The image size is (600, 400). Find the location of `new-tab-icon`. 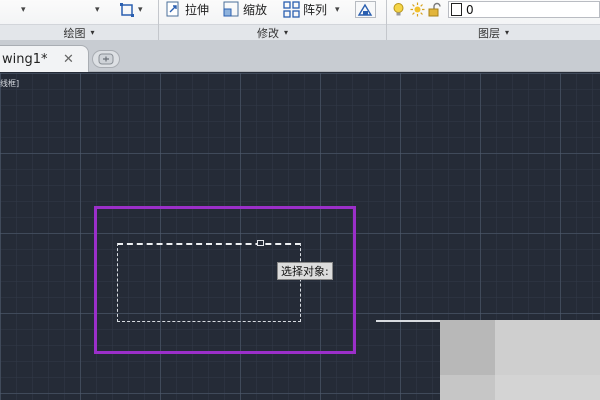

new-tab-icon is located at coordinates (106, 59).